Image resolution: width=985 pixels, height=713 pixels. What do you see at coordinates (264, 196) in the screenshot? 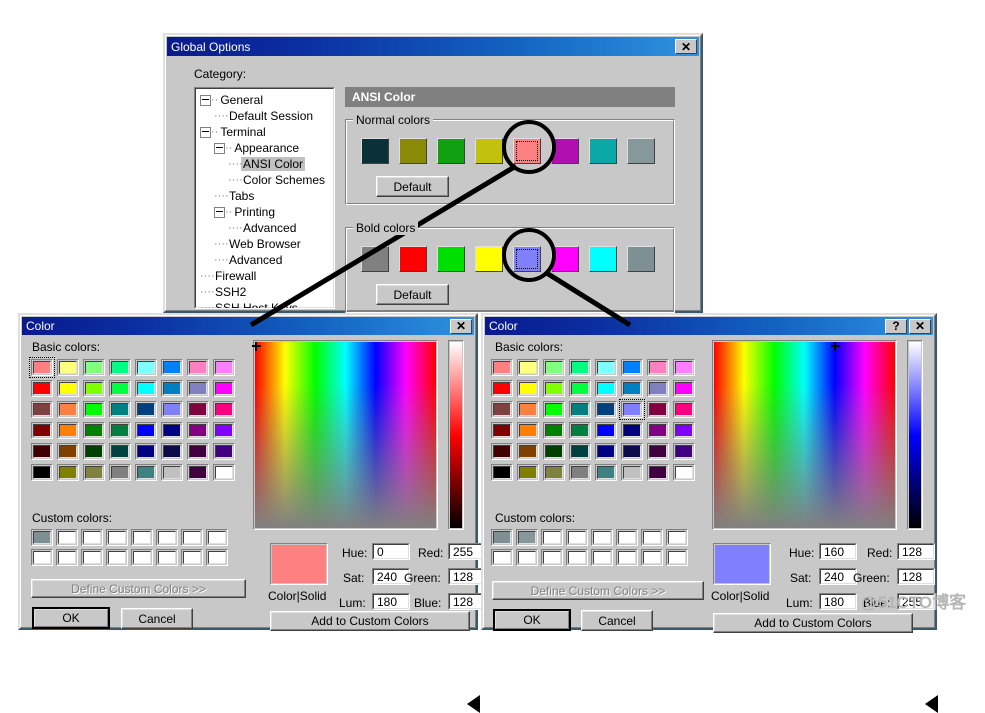
I see `tree-item-tabs: ···· Tabs` at bounding box center [264, 196].